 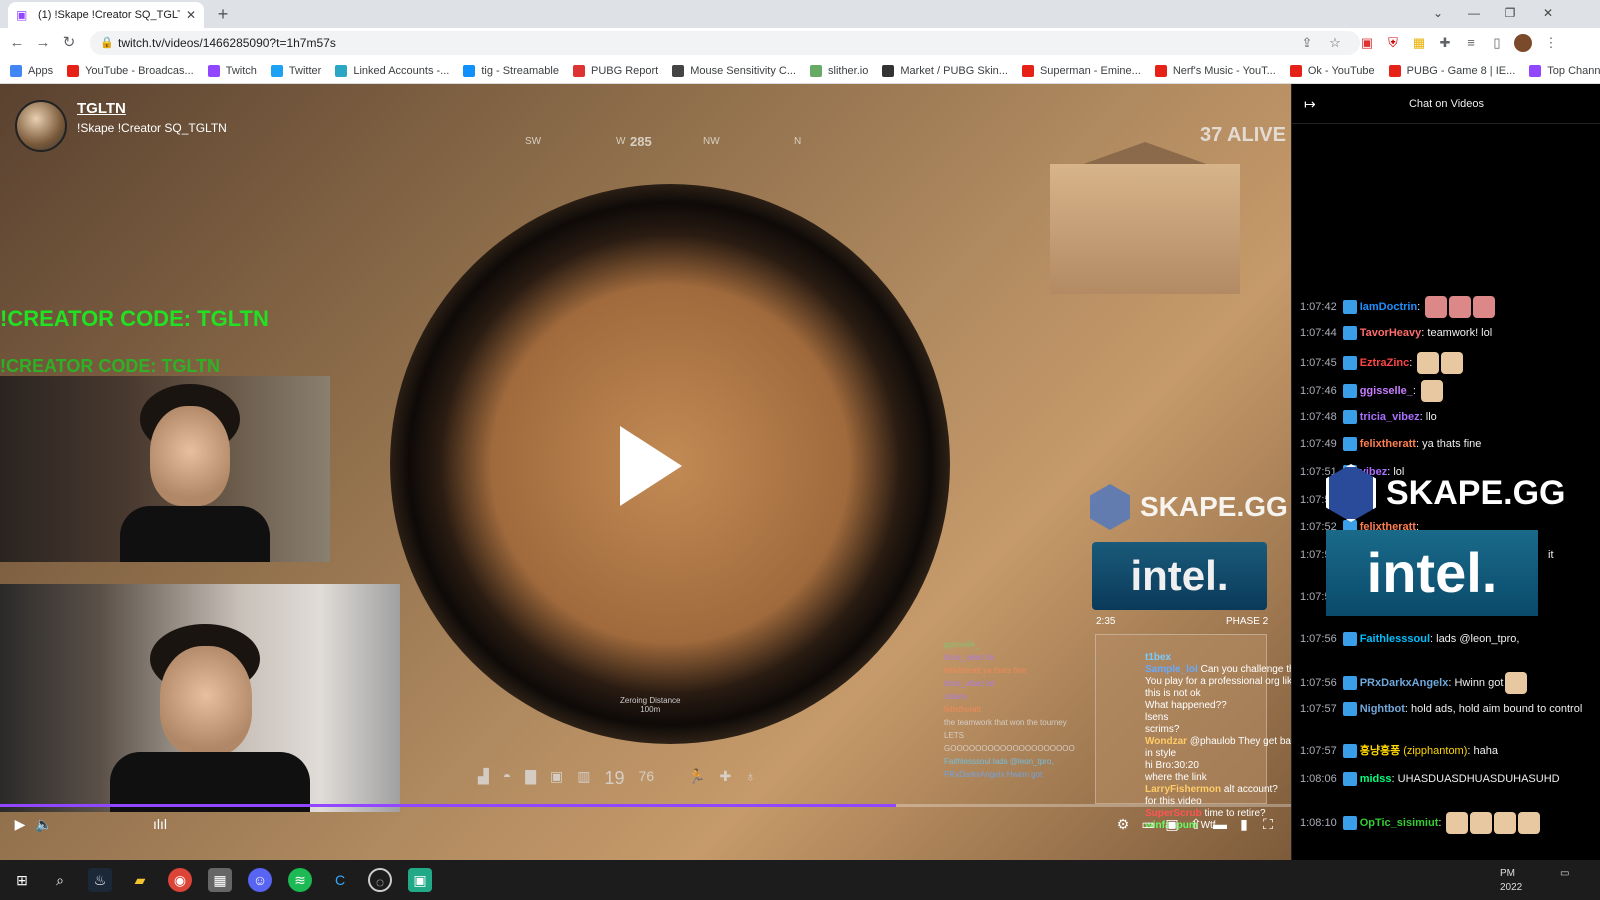 I want to click on menu-kebab-icon: ⋮, so click(x=1551, y=43).